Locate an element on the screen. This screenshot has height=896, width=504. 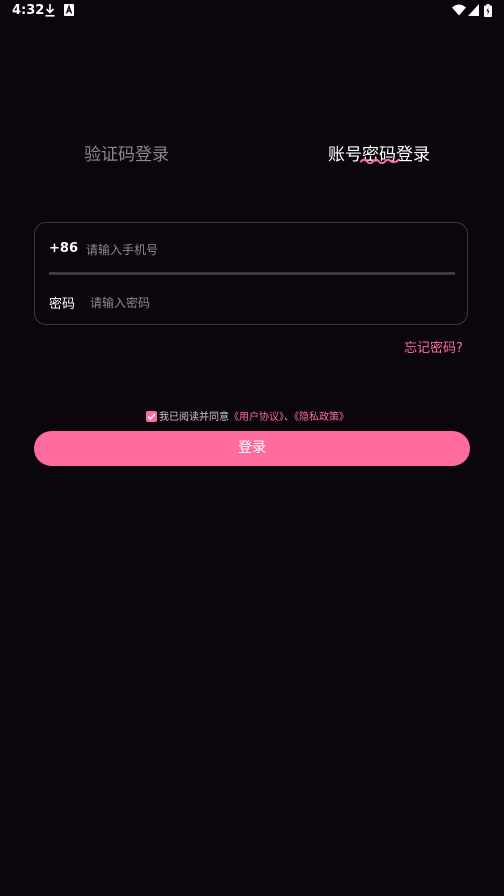
active-tab-indicator is located at coordinates (380, 161).